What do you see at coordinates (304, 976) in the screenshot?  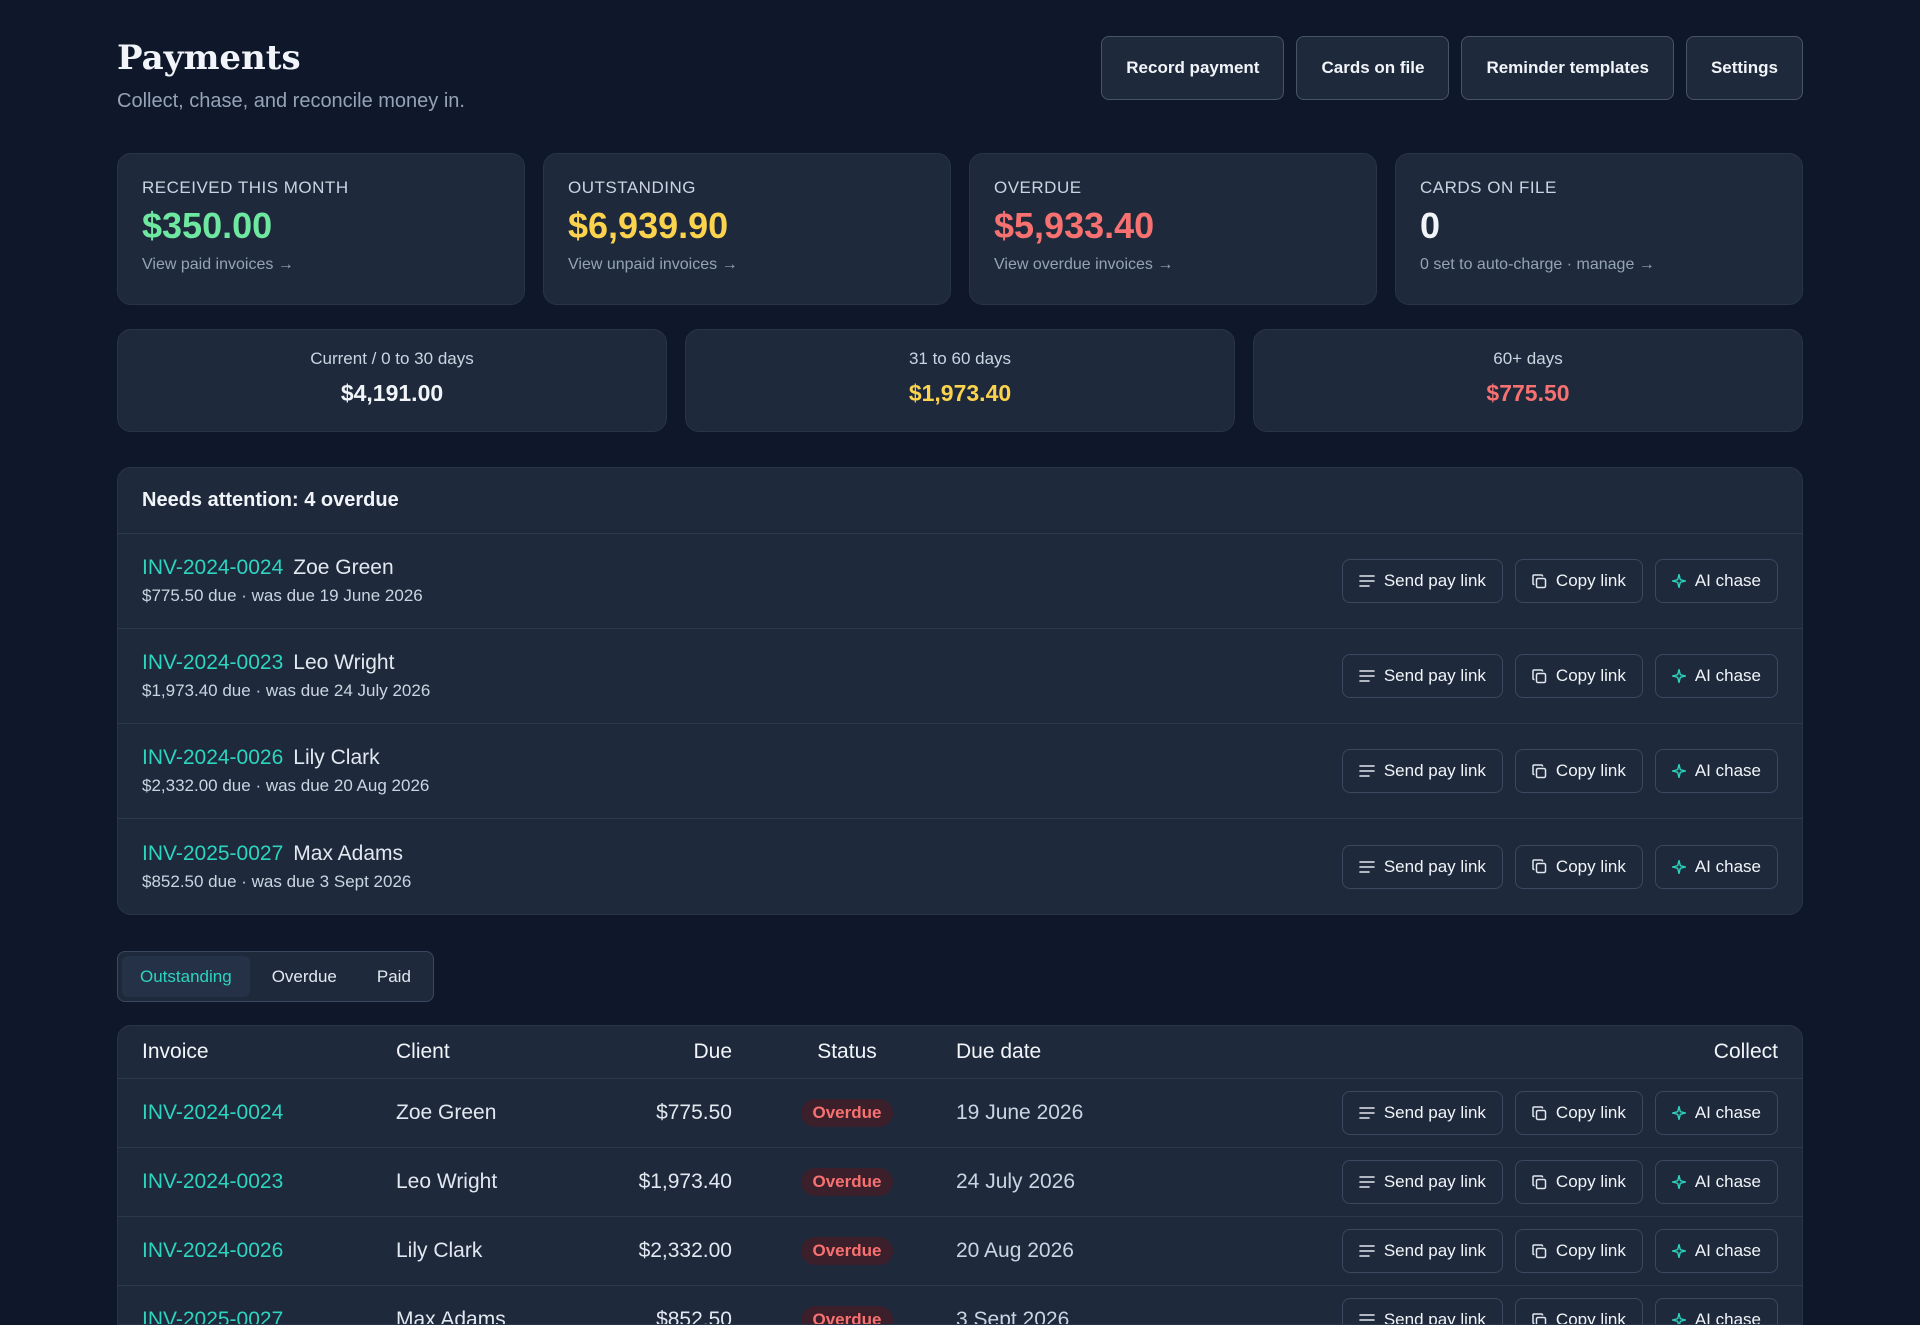 I see `tab-overdue: Overdue` at bounding box center [304, 976].